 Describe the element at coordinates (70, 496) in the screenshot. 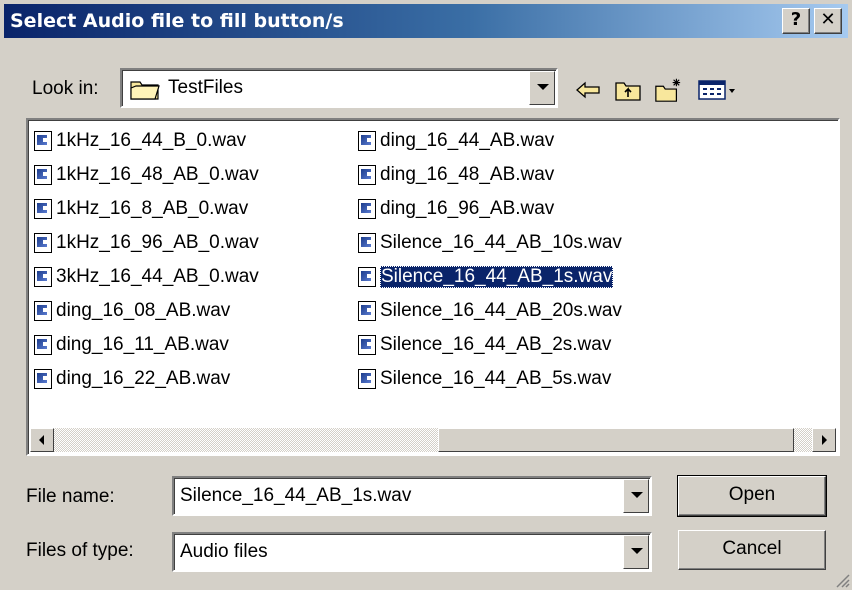

I see `file-name-label: File name:` at that location.